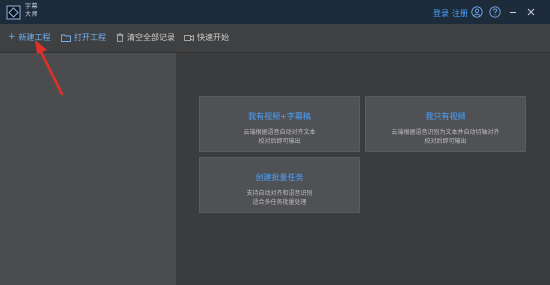  I want to click on card-batch-task: 创建批量任务 支持自动对齐和语音识别 适合多任务批量处理, so click(279, 185).